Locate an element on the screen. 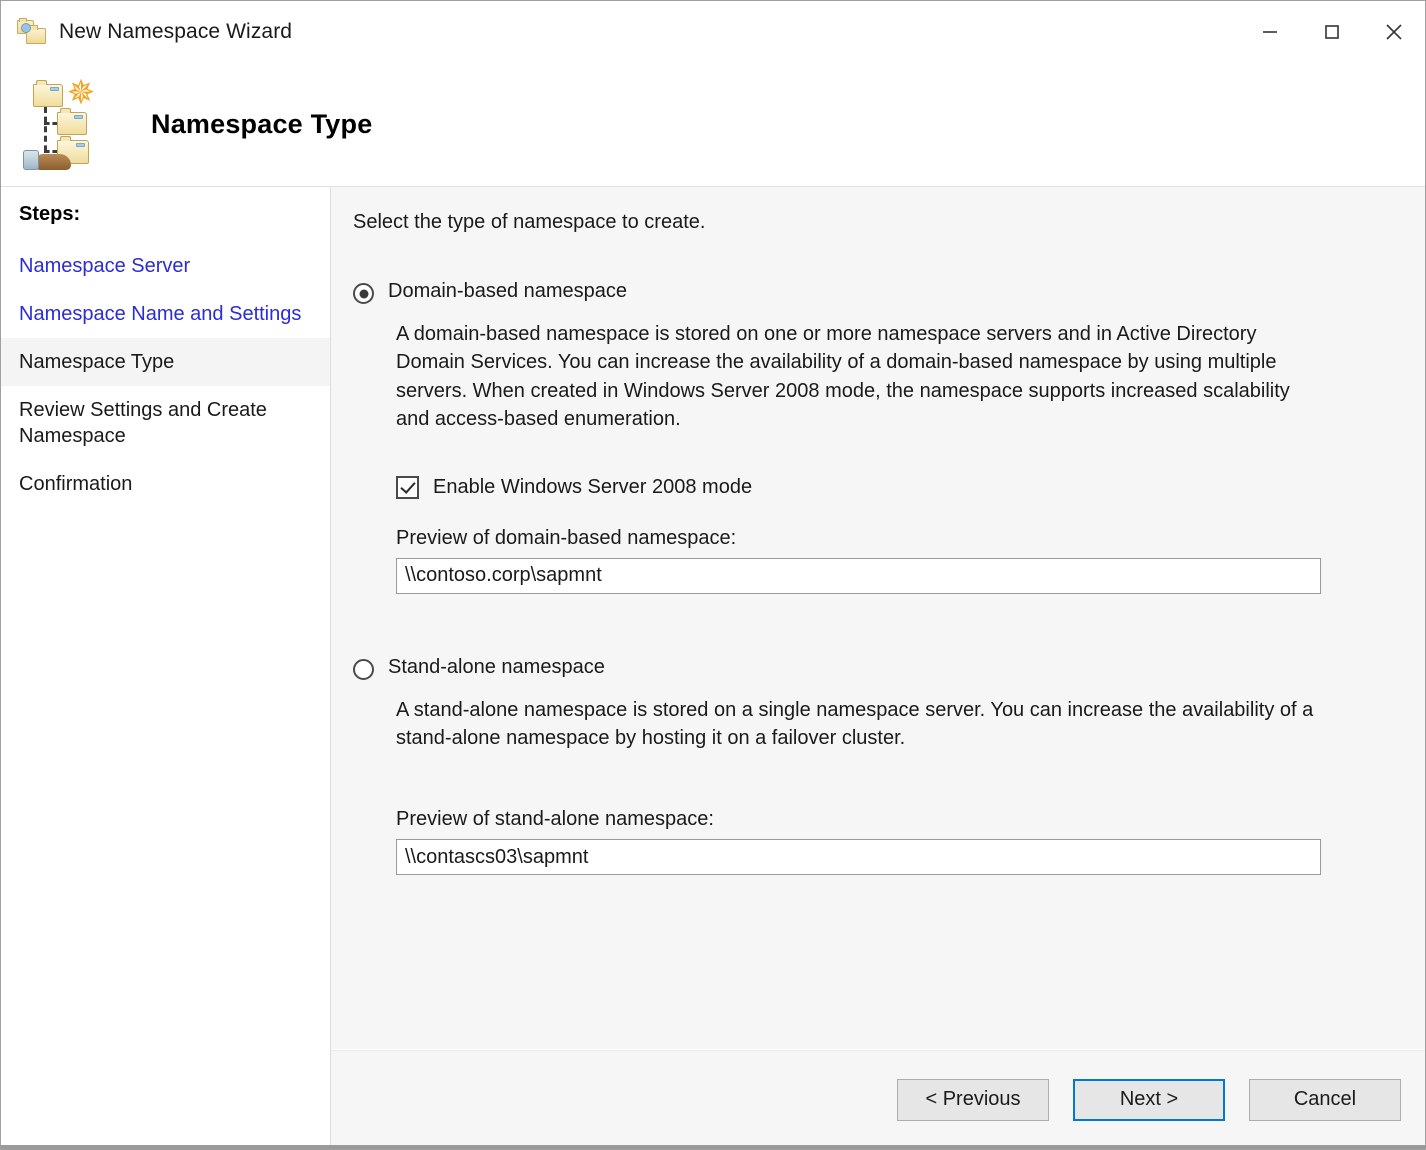  next-button: Next > is located at coordinates (1149, 1099).